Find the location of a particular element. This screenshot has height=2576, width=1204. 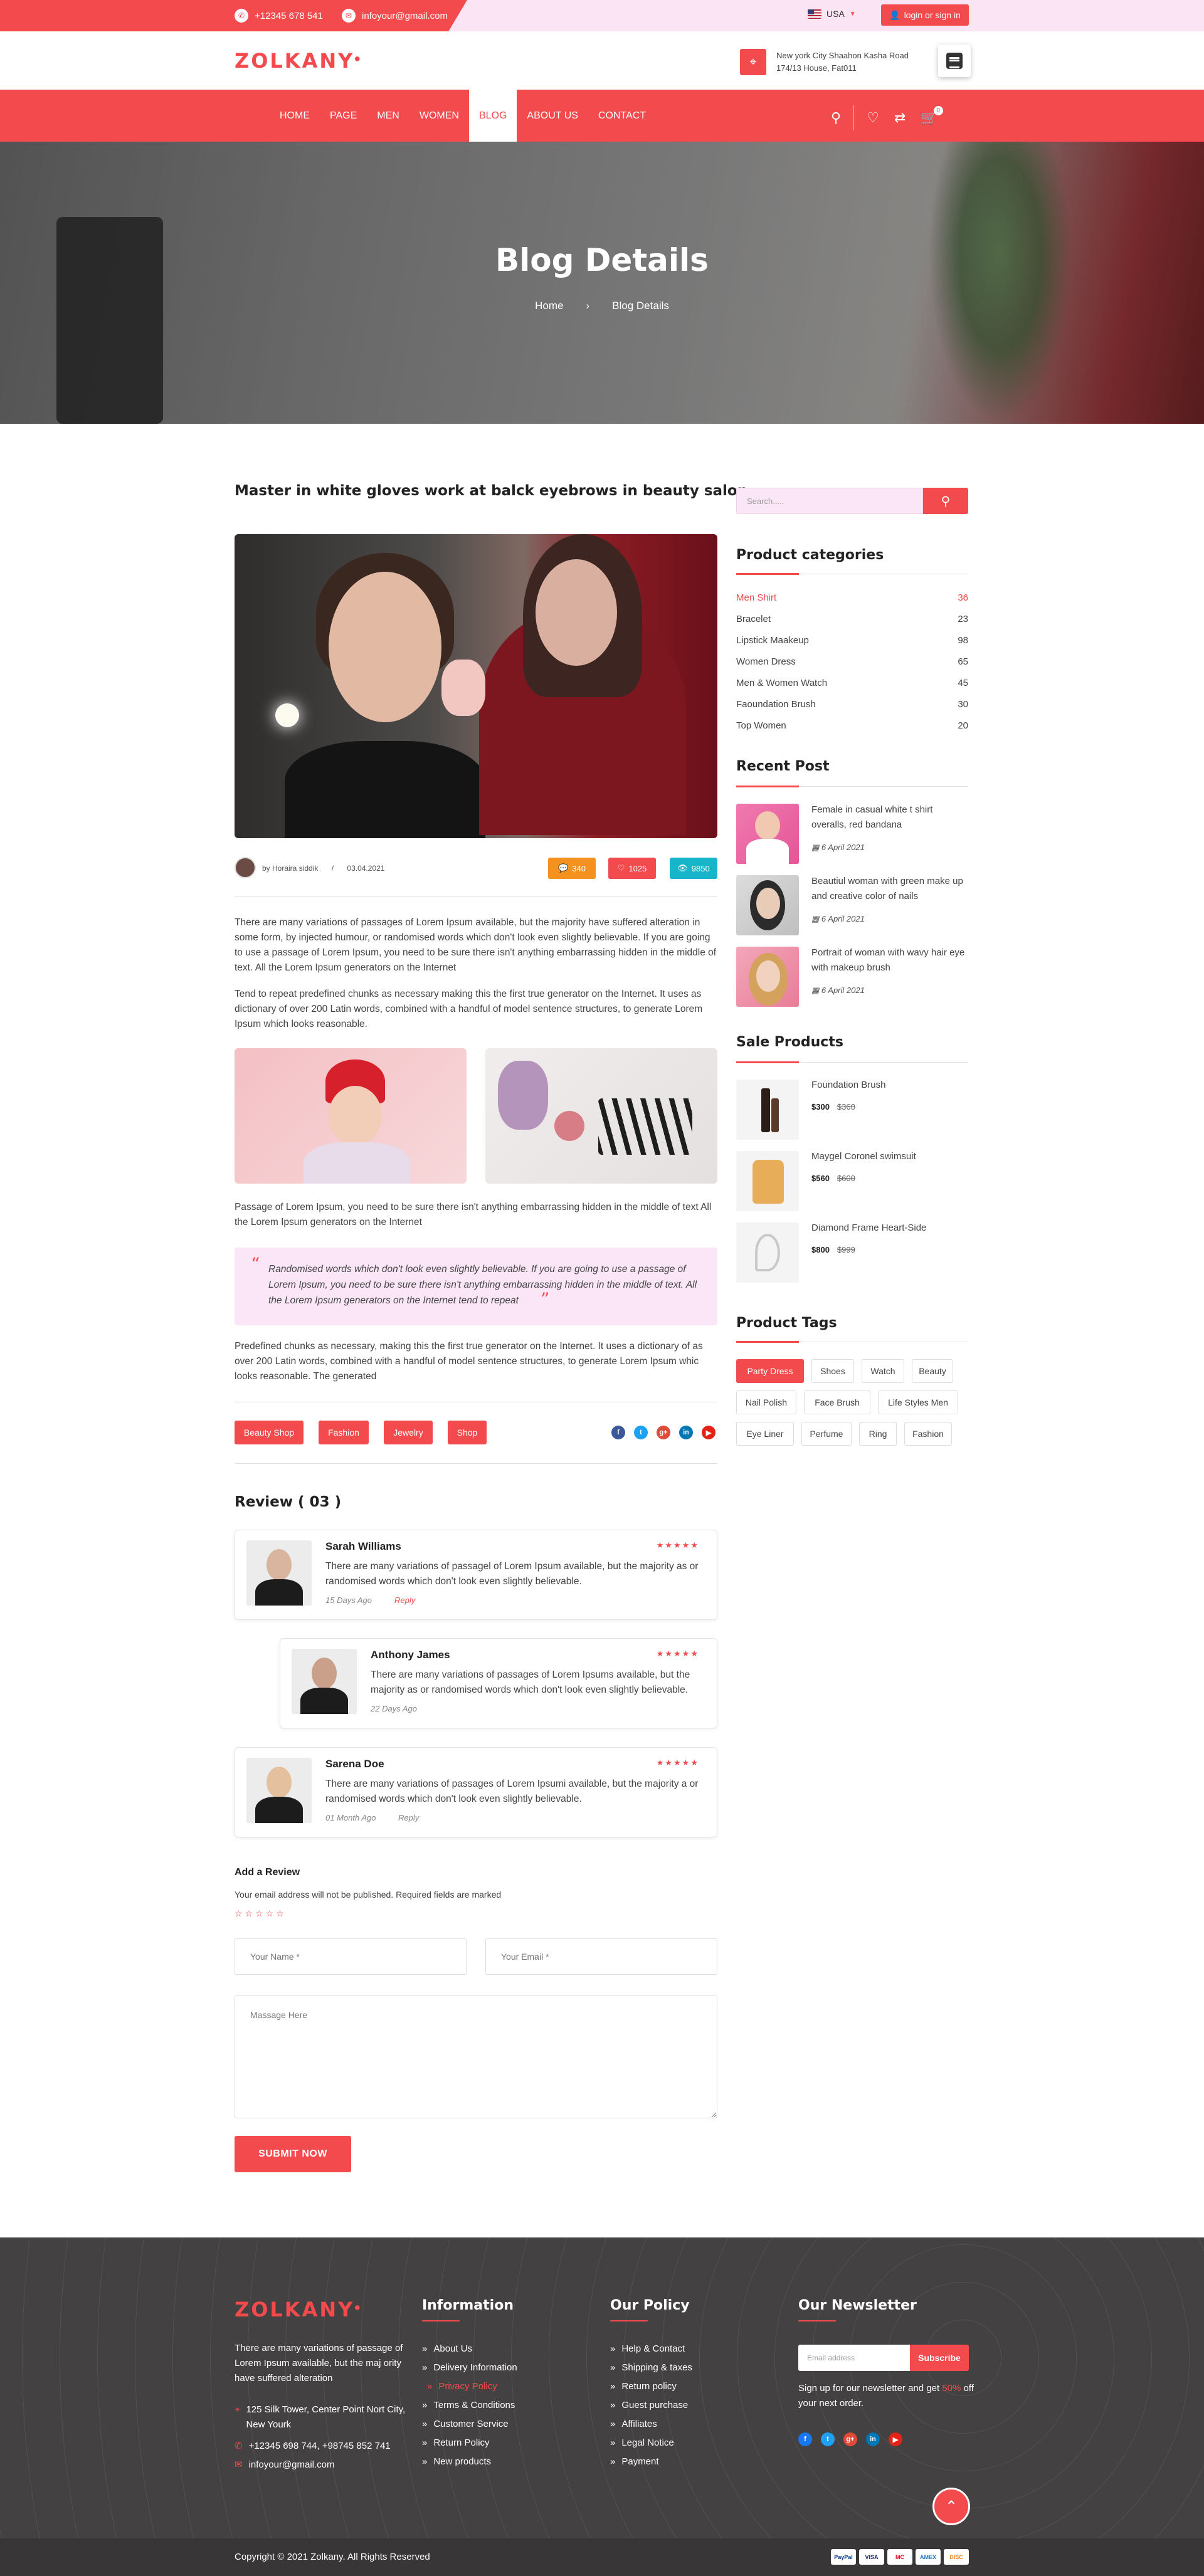

topbar-phone: ✆ +12345 678 541 is located at coordinates (279, 16).